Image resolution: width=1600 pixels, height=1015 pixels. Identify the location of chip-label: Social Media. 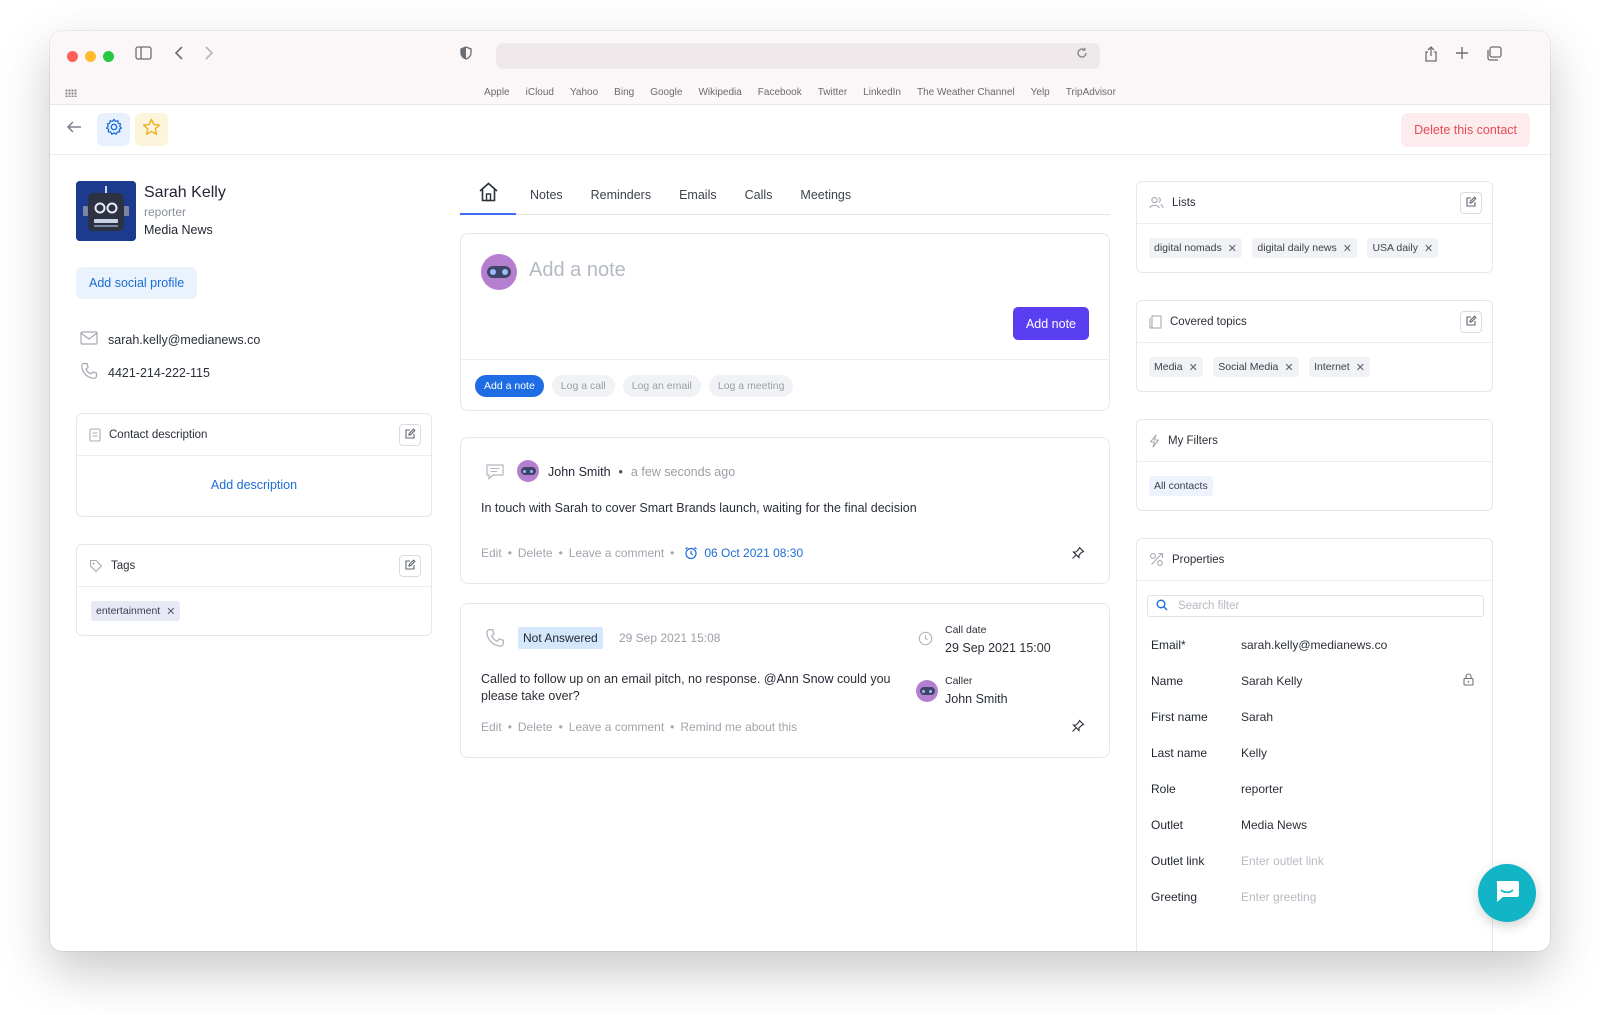
(1248, 367).